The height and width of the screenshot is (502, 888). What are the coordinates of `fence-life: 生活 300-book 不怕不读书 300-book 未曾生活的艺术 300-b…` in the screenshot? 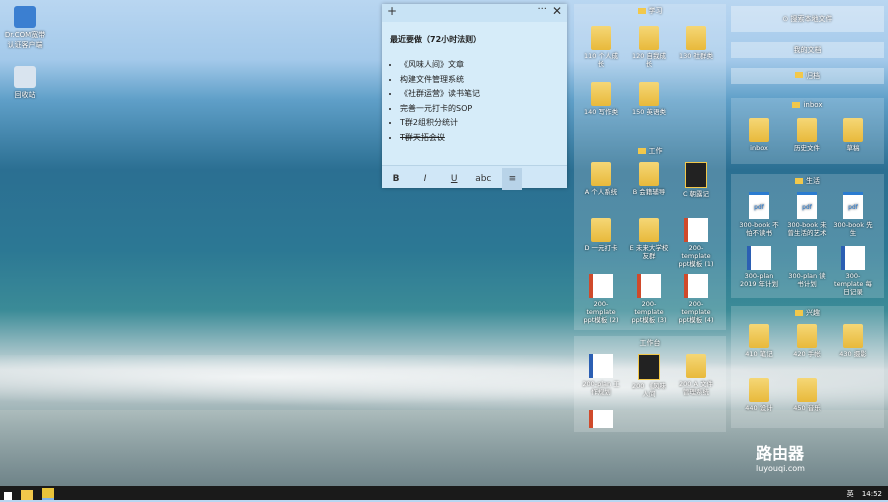 It's located at (807, 236).